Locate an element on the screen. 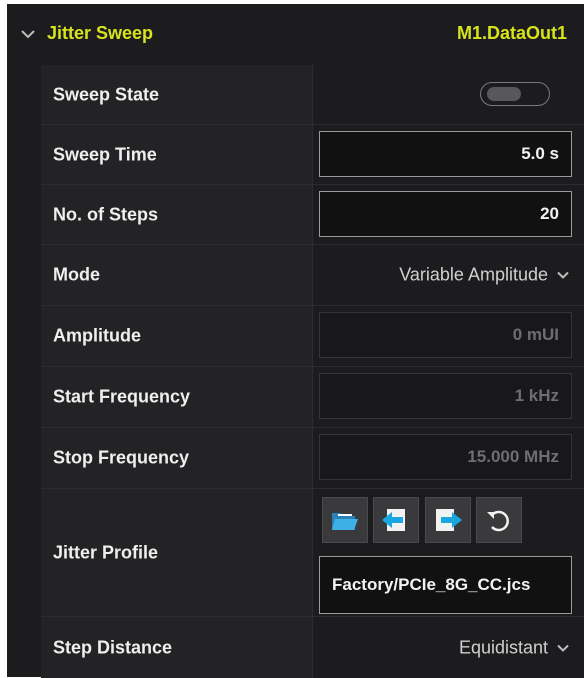  step-distance-dropdown: Equidistant is located at coordinates (514, 647).